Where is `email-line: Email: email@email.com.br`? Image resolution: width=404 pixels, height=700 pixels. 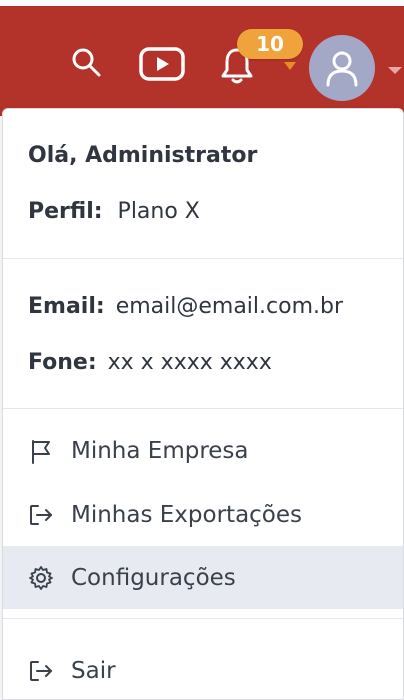
email-line: Email: email@email.com.br is located at coordinates (185, 306).